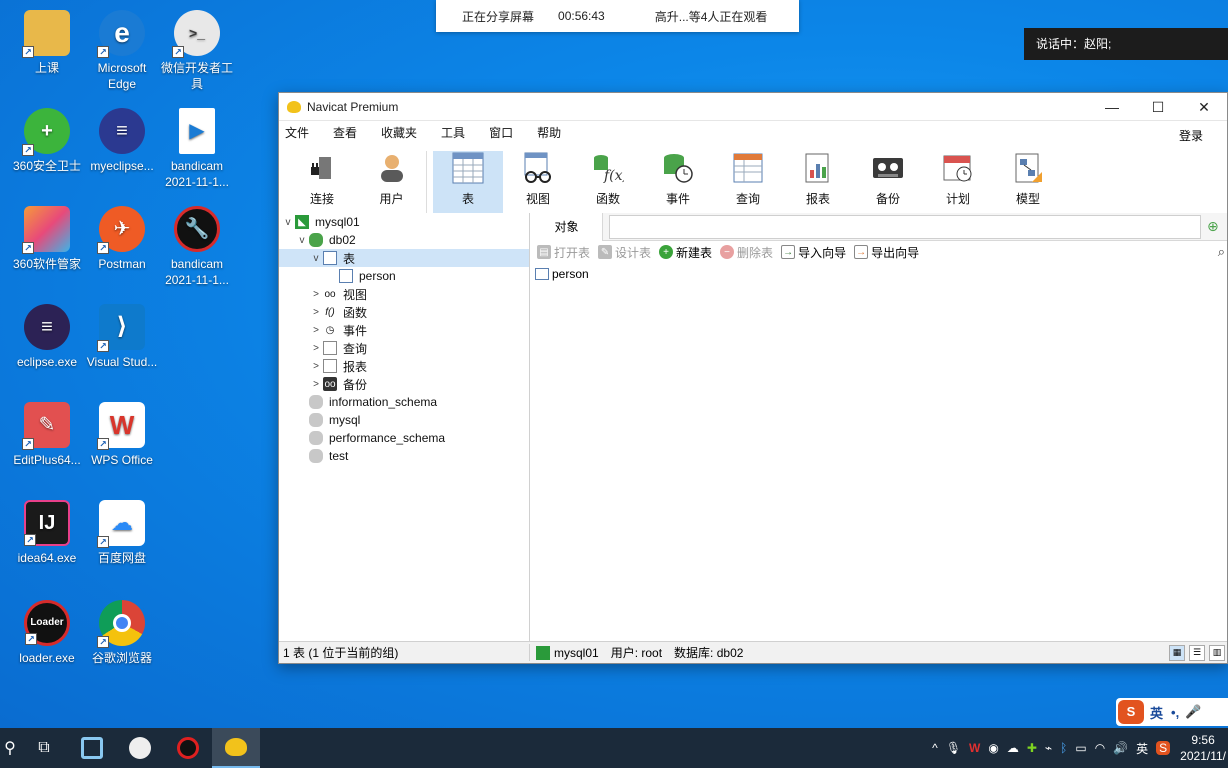  What do you see at coordinates (47, 337) in the screenshot?
I see `desktop-icon-eclipse: ≡ eclipse.exe` at bounding box center [47, 337].